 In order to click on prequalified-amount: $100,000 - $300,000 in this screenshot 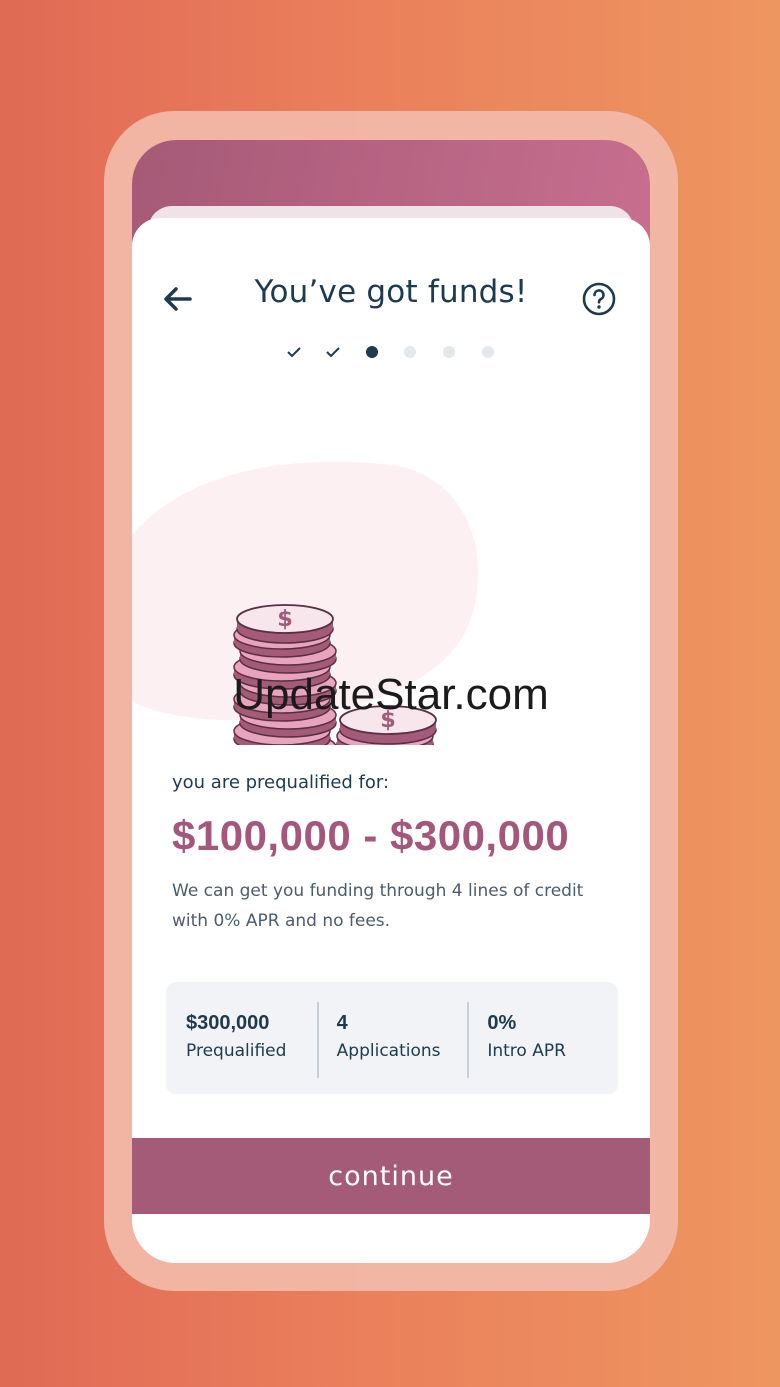, I will do `click(371, 835)`.